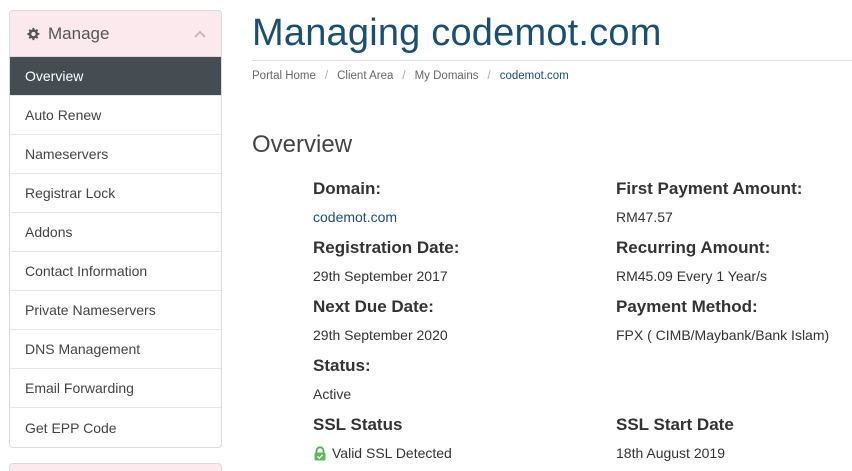 Image resolution: width=852 pixels, height=471 pixels. What do you see at coordinates (71, 427) in the screenshot?
I see `sidebar-item-label: Get EPP Code` at bounding box center [71, 427].